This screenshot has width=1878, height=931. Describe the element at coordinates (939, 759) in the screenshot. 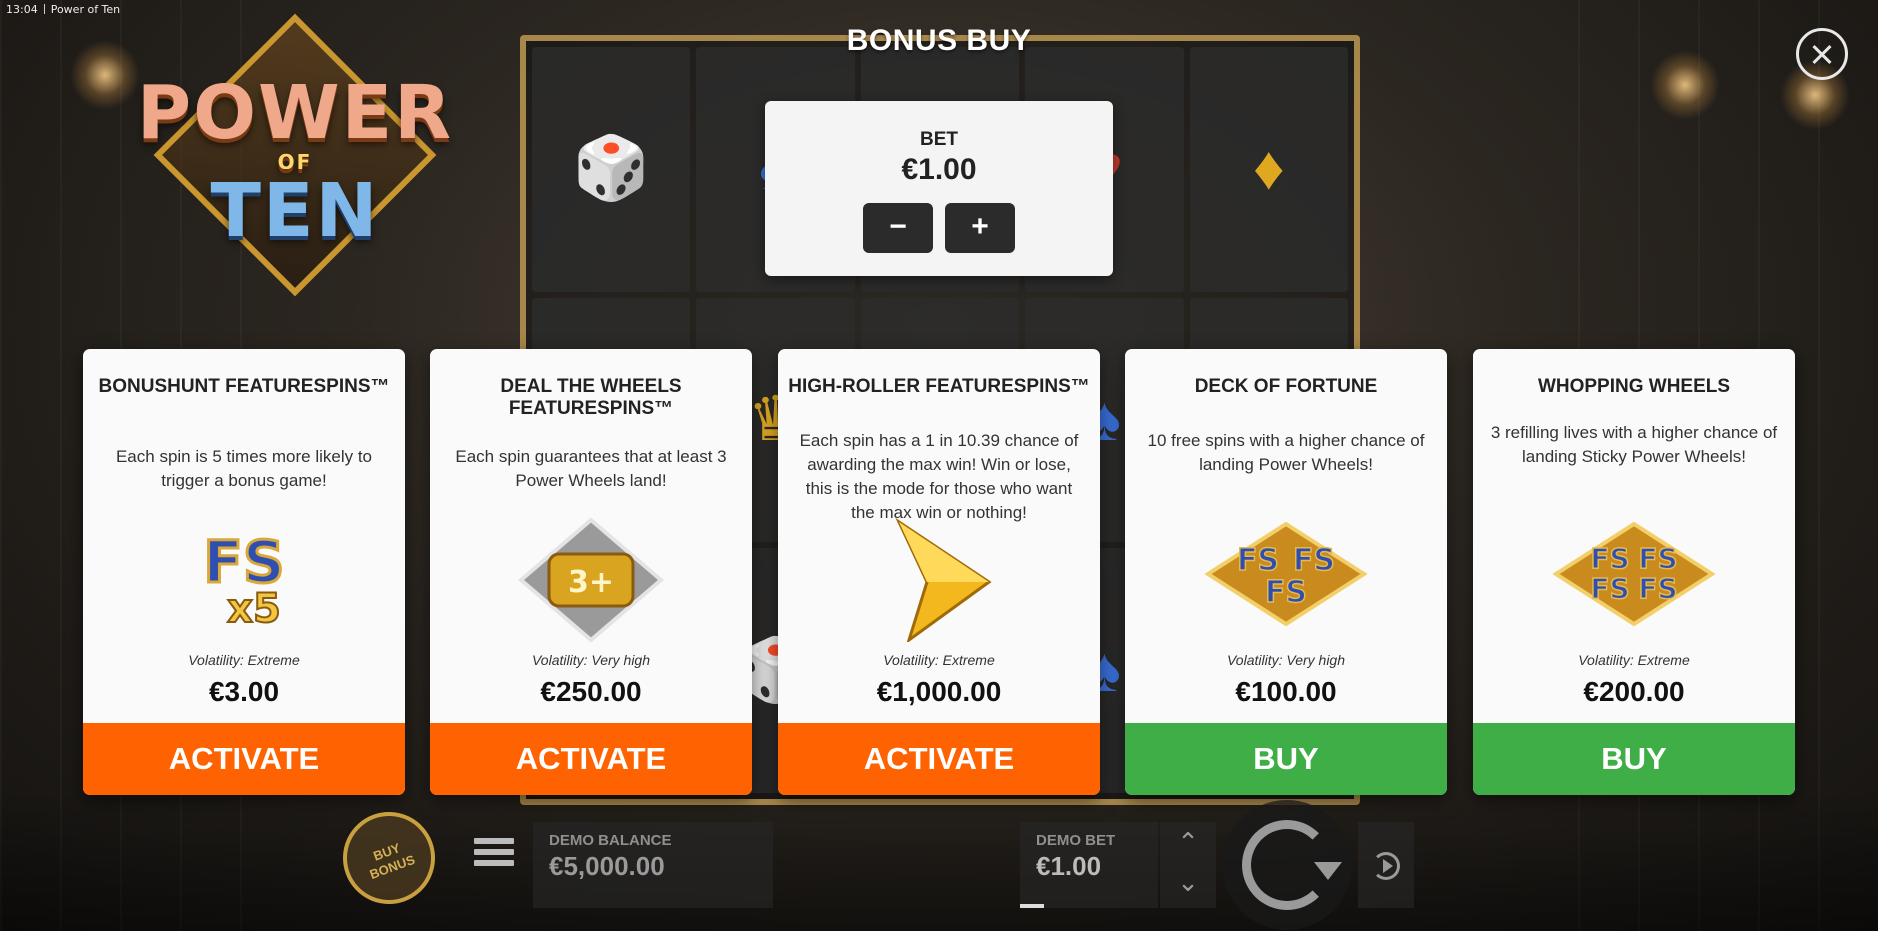

I see `activate-high-roller-button: ACTIVATE` at that location.